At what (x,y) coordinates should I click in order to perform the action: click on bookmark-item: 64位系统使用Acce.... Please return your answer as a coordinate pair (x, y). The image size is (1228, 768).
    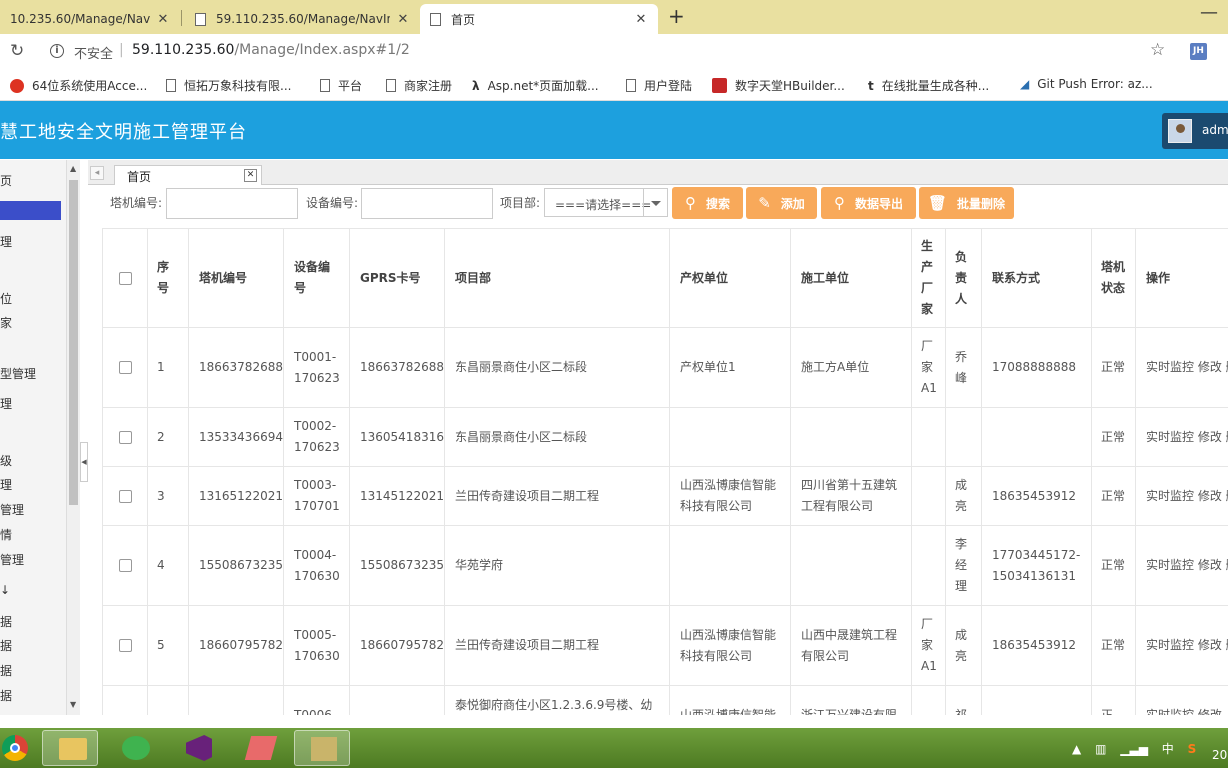
    Looking at the image, I should click on (78, 85).